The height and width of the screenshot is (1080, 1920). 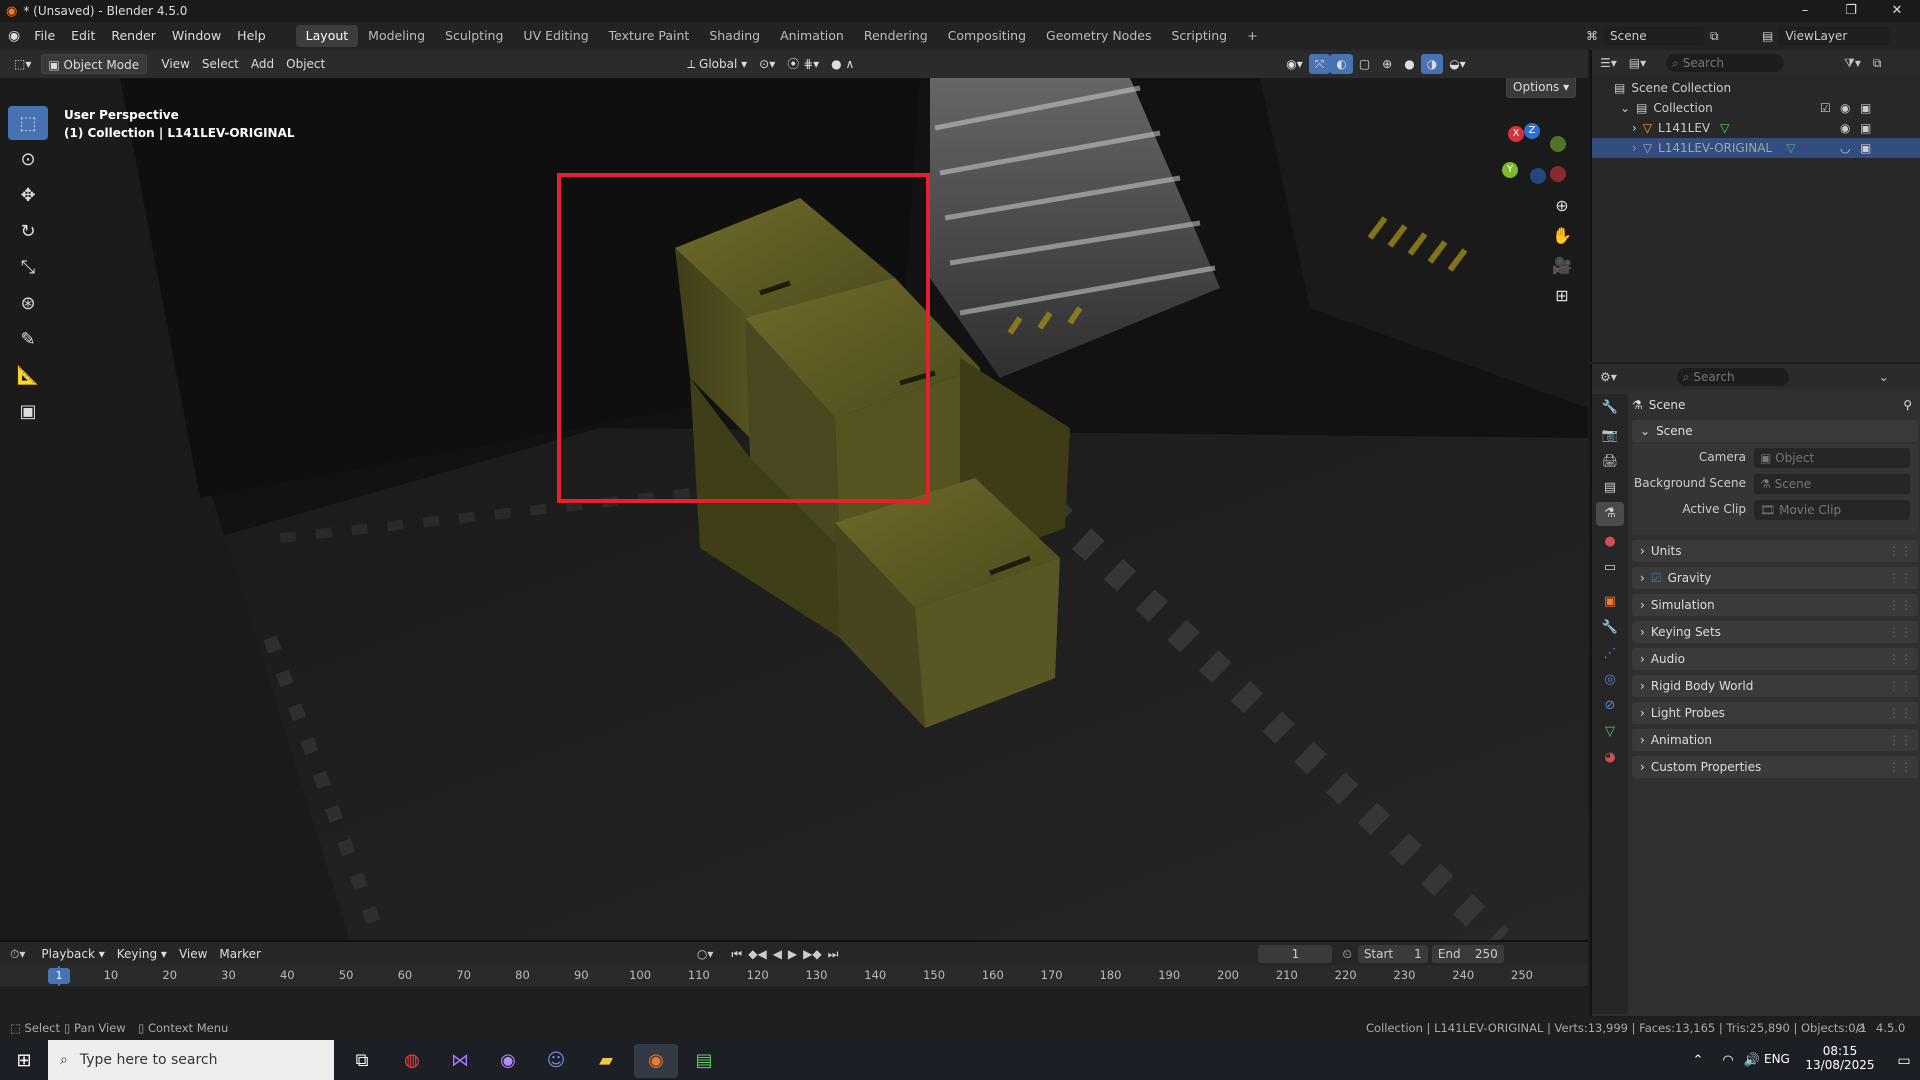 What do you see at coordinates (305, 64) in the screenshot?
I see `object-menu: Object` at bounding box center [305, 64].